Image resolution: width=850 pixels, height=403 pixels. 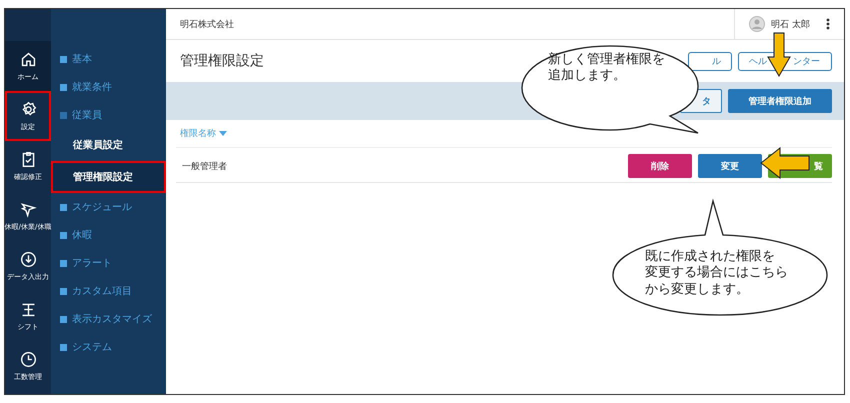 What do you see at coordinates (108, 115) in the screenshot?
I see `menu-item: 従業員` at bounding box center [108, 115].